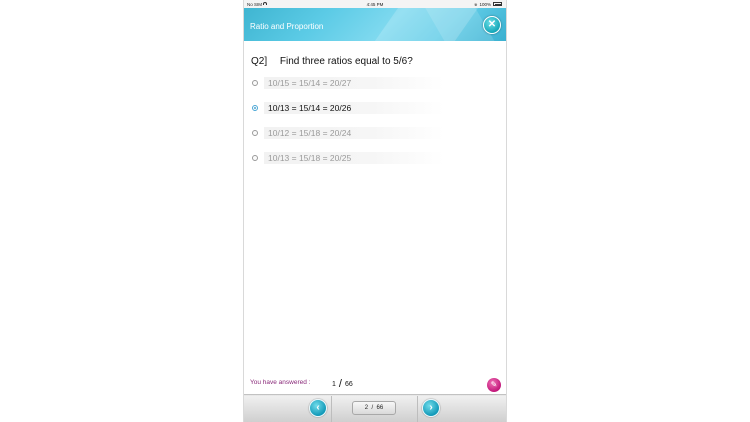  What do you see at coordinates (346, 61) in the screenshot?
I see `question-text: Find three ratios equal to 5/6?` at bounding box center [346, 61].